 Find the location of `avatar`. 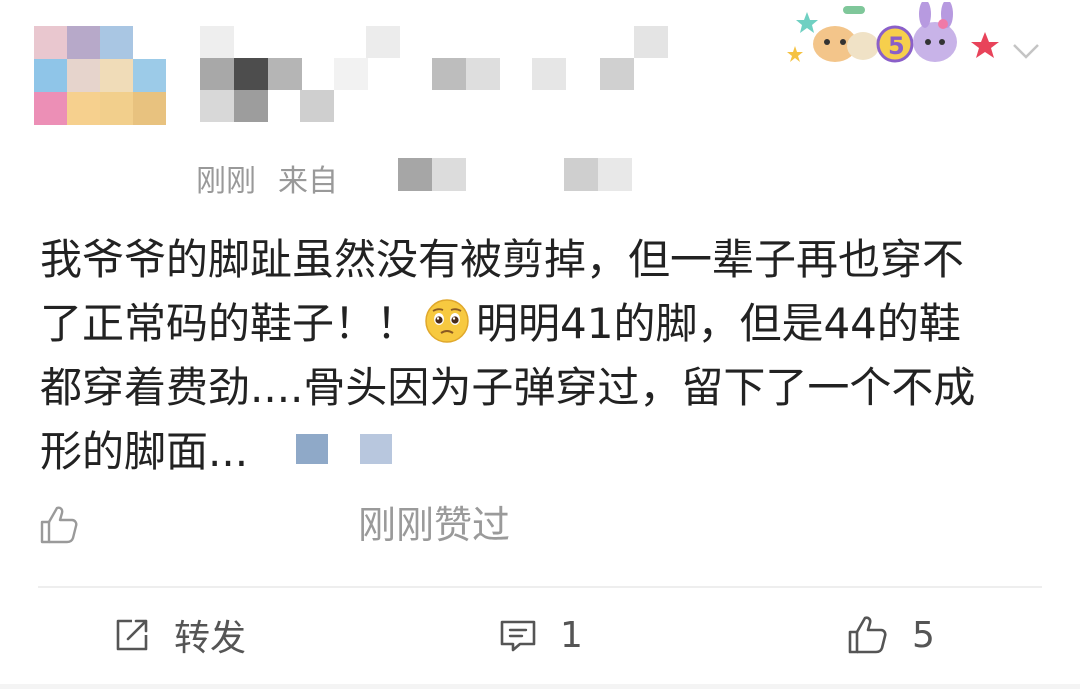

avatar is located at coordinates (100, 76).